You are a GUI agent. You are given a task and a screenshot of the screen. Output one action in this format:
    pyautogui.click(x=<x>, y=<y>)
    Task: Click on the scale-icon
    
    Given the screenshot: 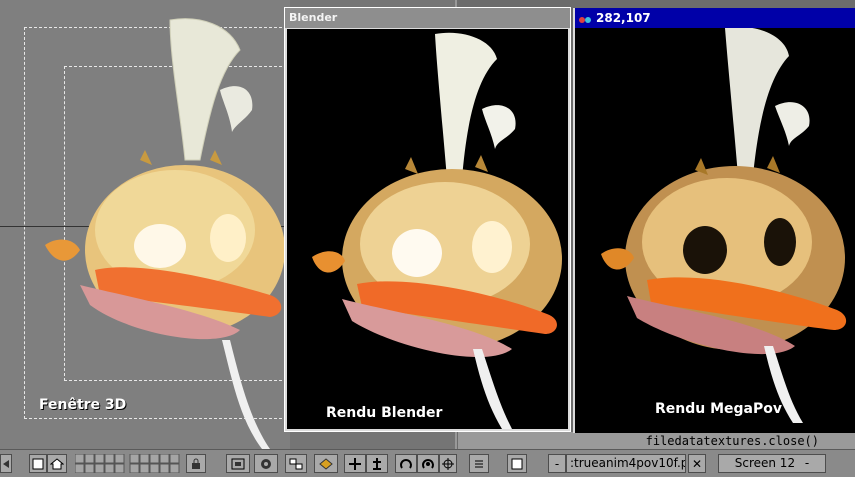 What is the action you would take?
    pyautogui.click(x=377, y=463)
    